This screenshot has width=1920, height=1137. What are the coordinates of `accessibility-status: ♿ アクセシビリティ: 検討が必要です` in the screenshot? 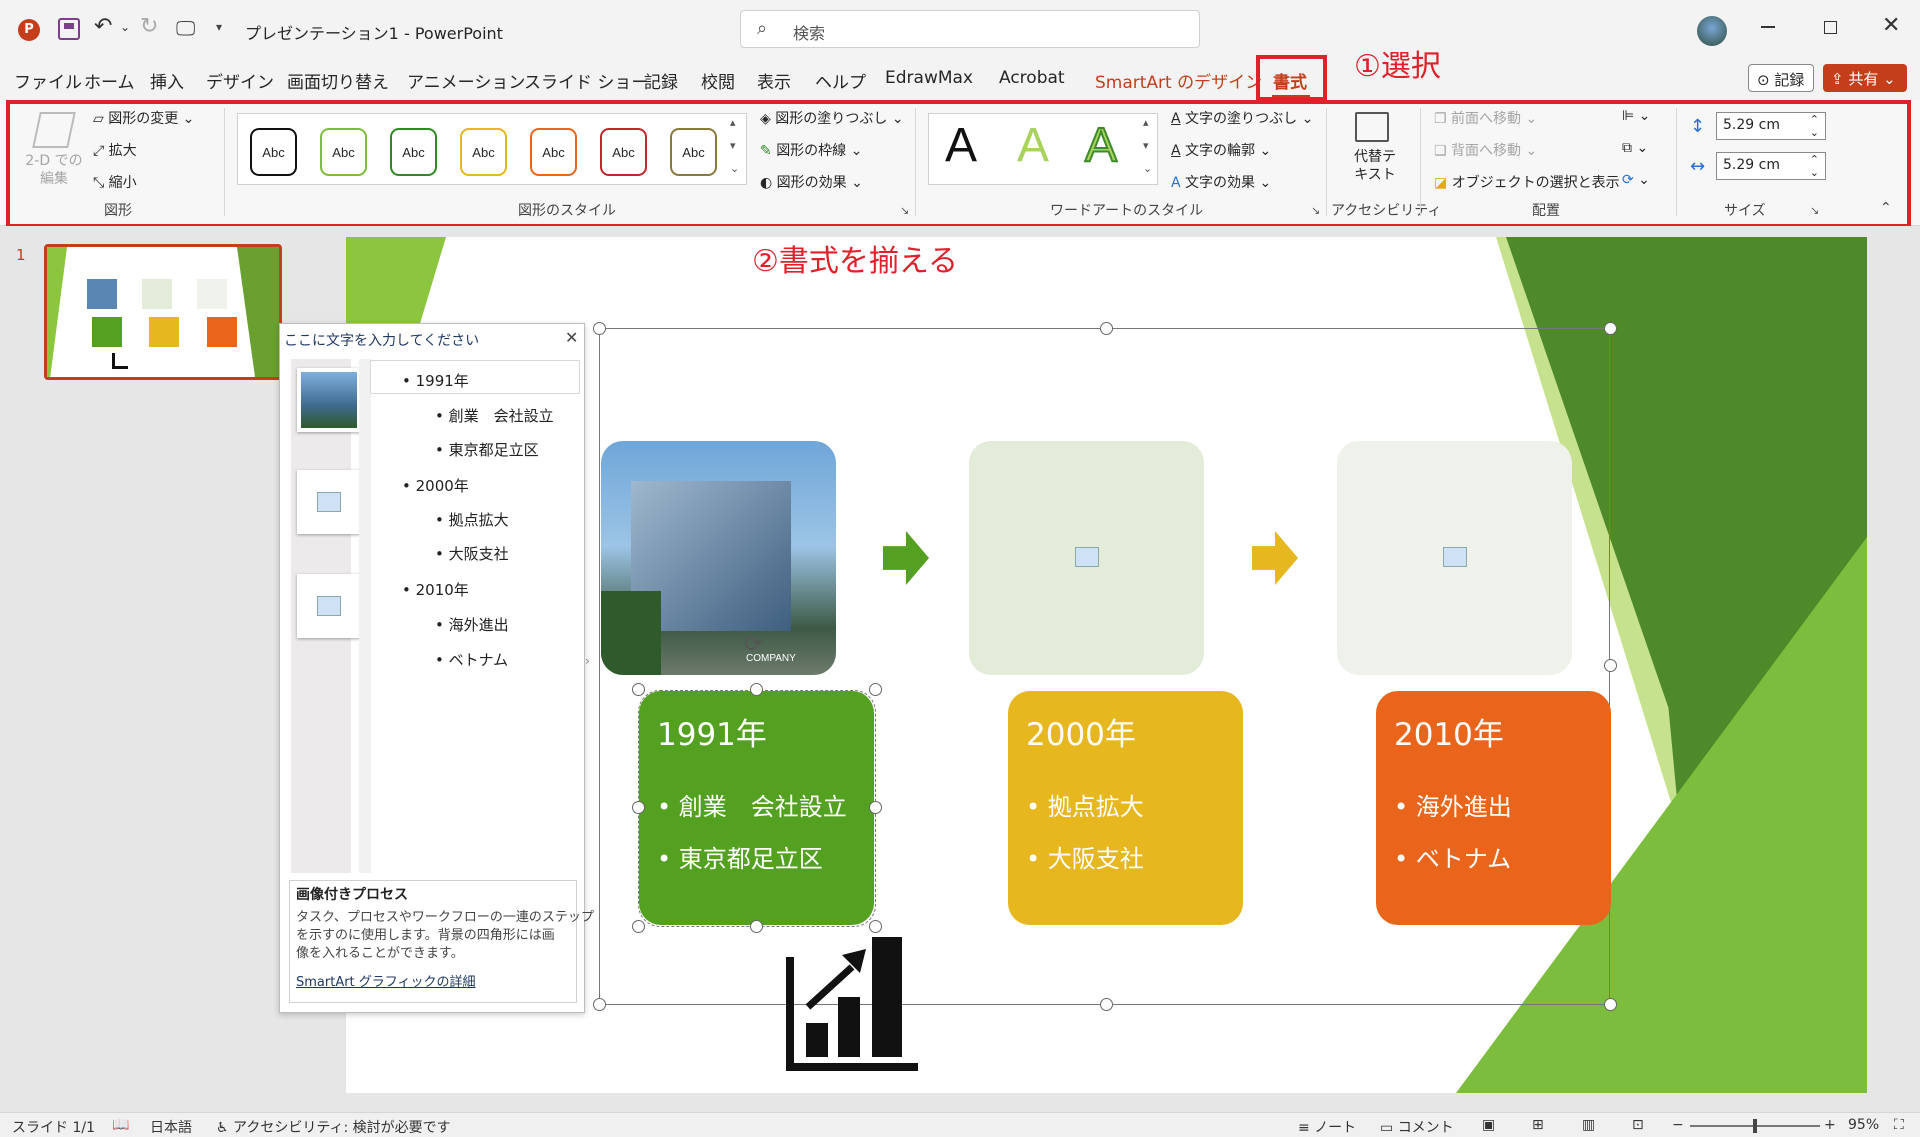 It's located at (333, 1127).